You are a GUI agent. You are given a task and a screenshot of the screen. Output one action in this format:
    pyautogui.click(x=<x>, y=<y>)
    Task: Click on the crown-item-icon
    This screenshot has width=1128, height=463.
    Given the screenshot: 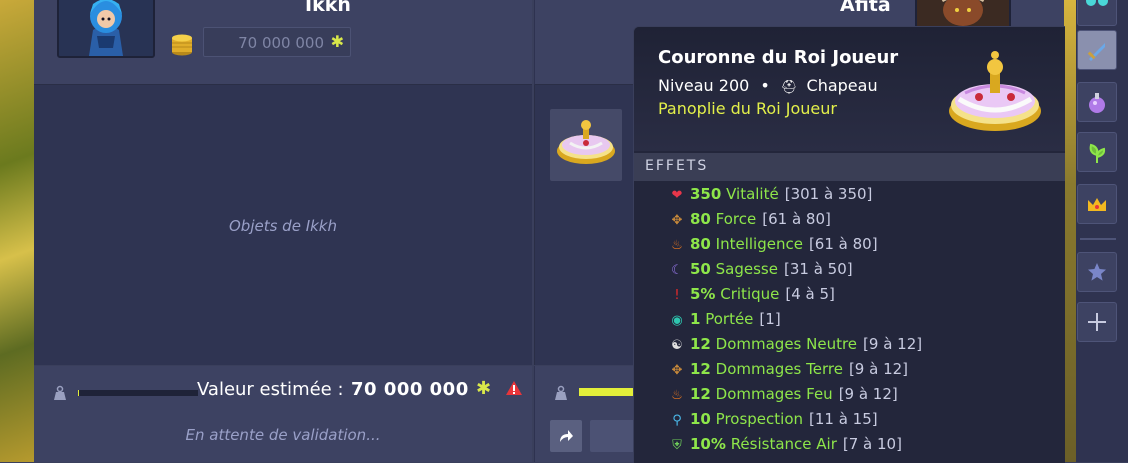 What is the action you would take?
    pyautogui.click(x=586, y=142)
    